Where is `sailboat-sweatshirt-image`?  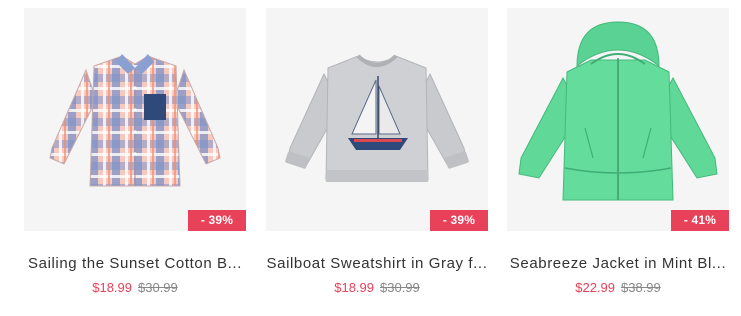 sailboat-sweatshirt-image is located at coordinates (377, 118).